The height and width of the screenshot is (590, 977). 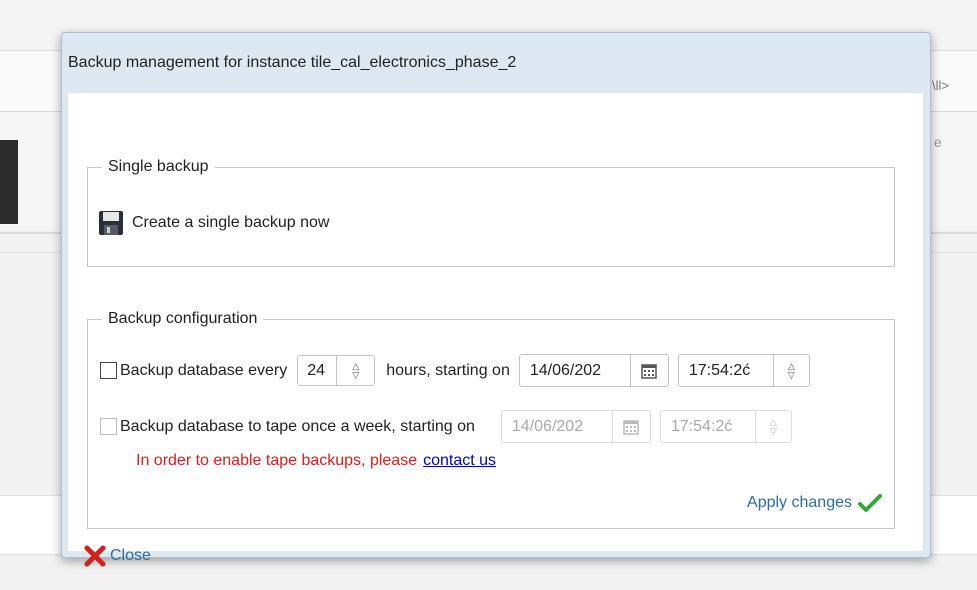 I want to click on create-backup-button: Create a single backup now, so click(x=213, y=223).